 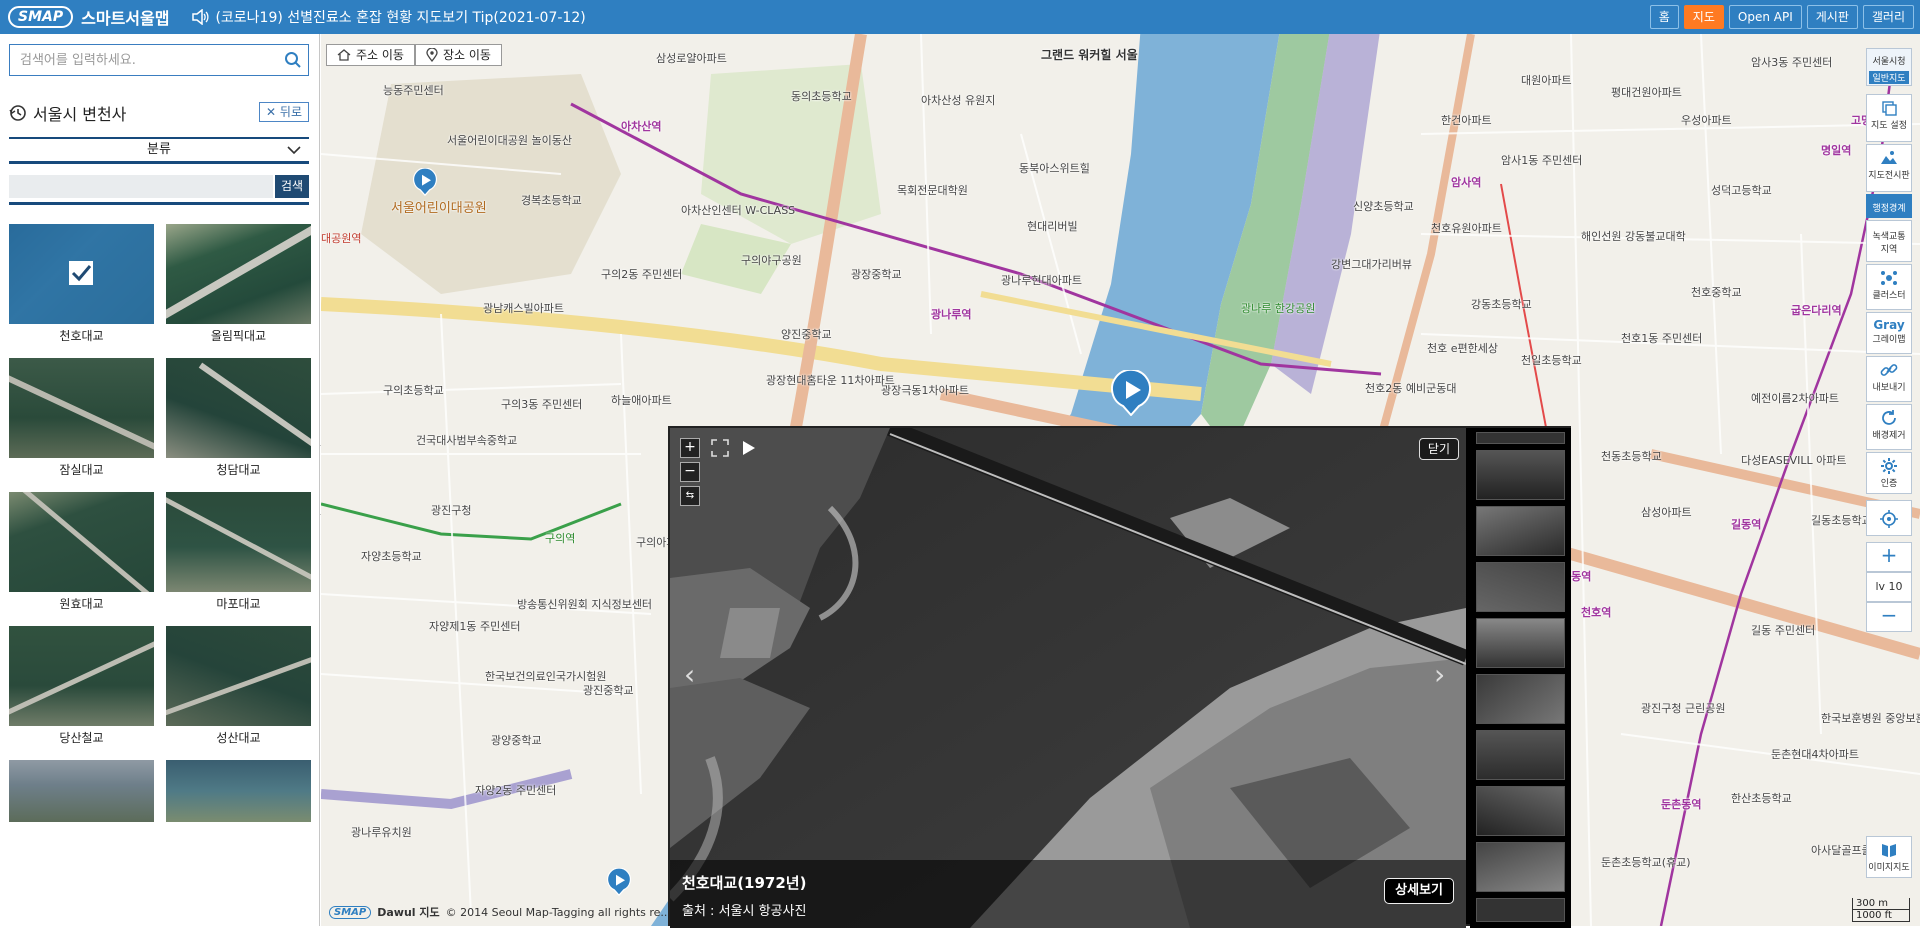 I want to click on toolbar-general-map: 일반지도, so click(x=1889, y=77).